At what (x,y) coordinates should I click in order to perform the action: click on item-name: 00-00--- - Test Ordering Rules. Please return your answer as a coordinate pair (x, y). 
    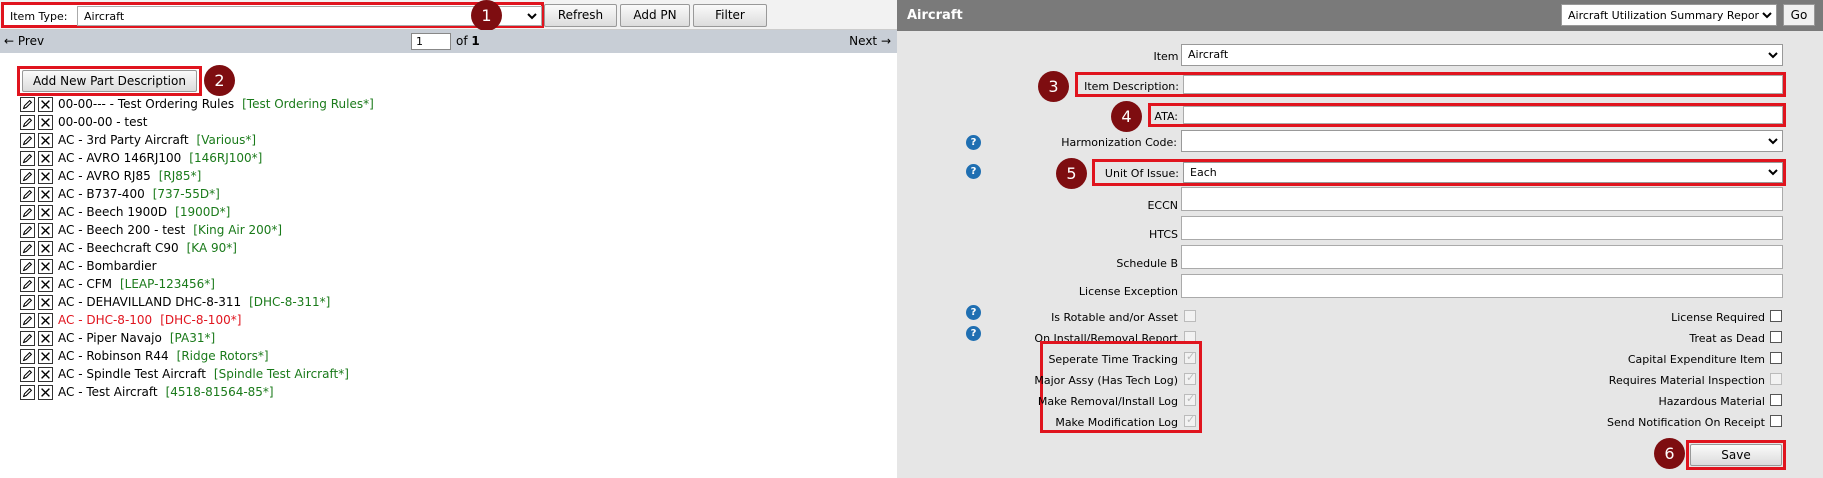
    Looking at the image, I should click on (146, 104).